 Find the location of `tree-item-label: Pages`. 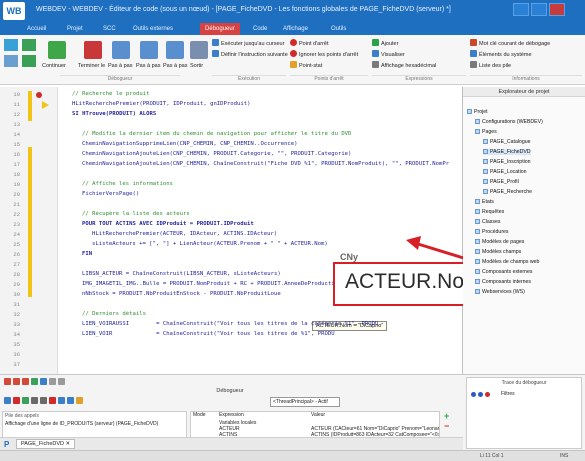

tree-item-label: Pages is located at coordinates (489, 132).